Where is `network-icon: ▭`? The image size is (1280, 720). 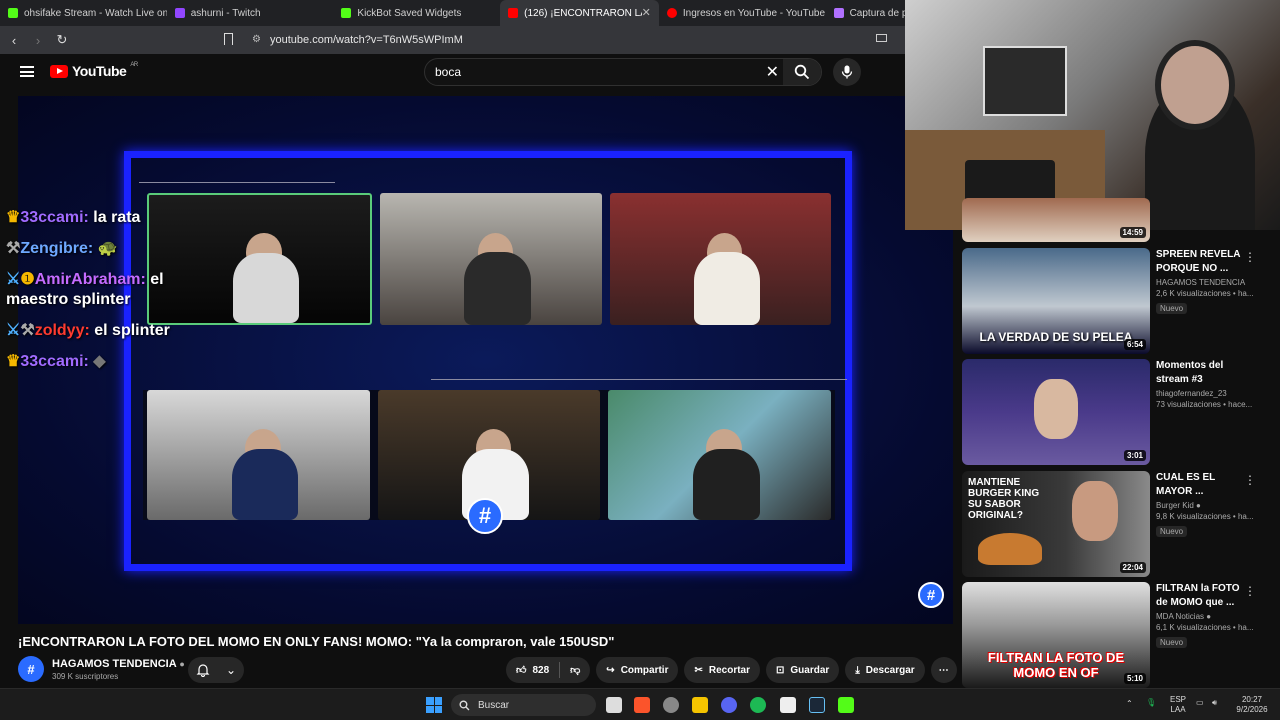
network-icon: ▭ is located at coordinates (1200, 703).